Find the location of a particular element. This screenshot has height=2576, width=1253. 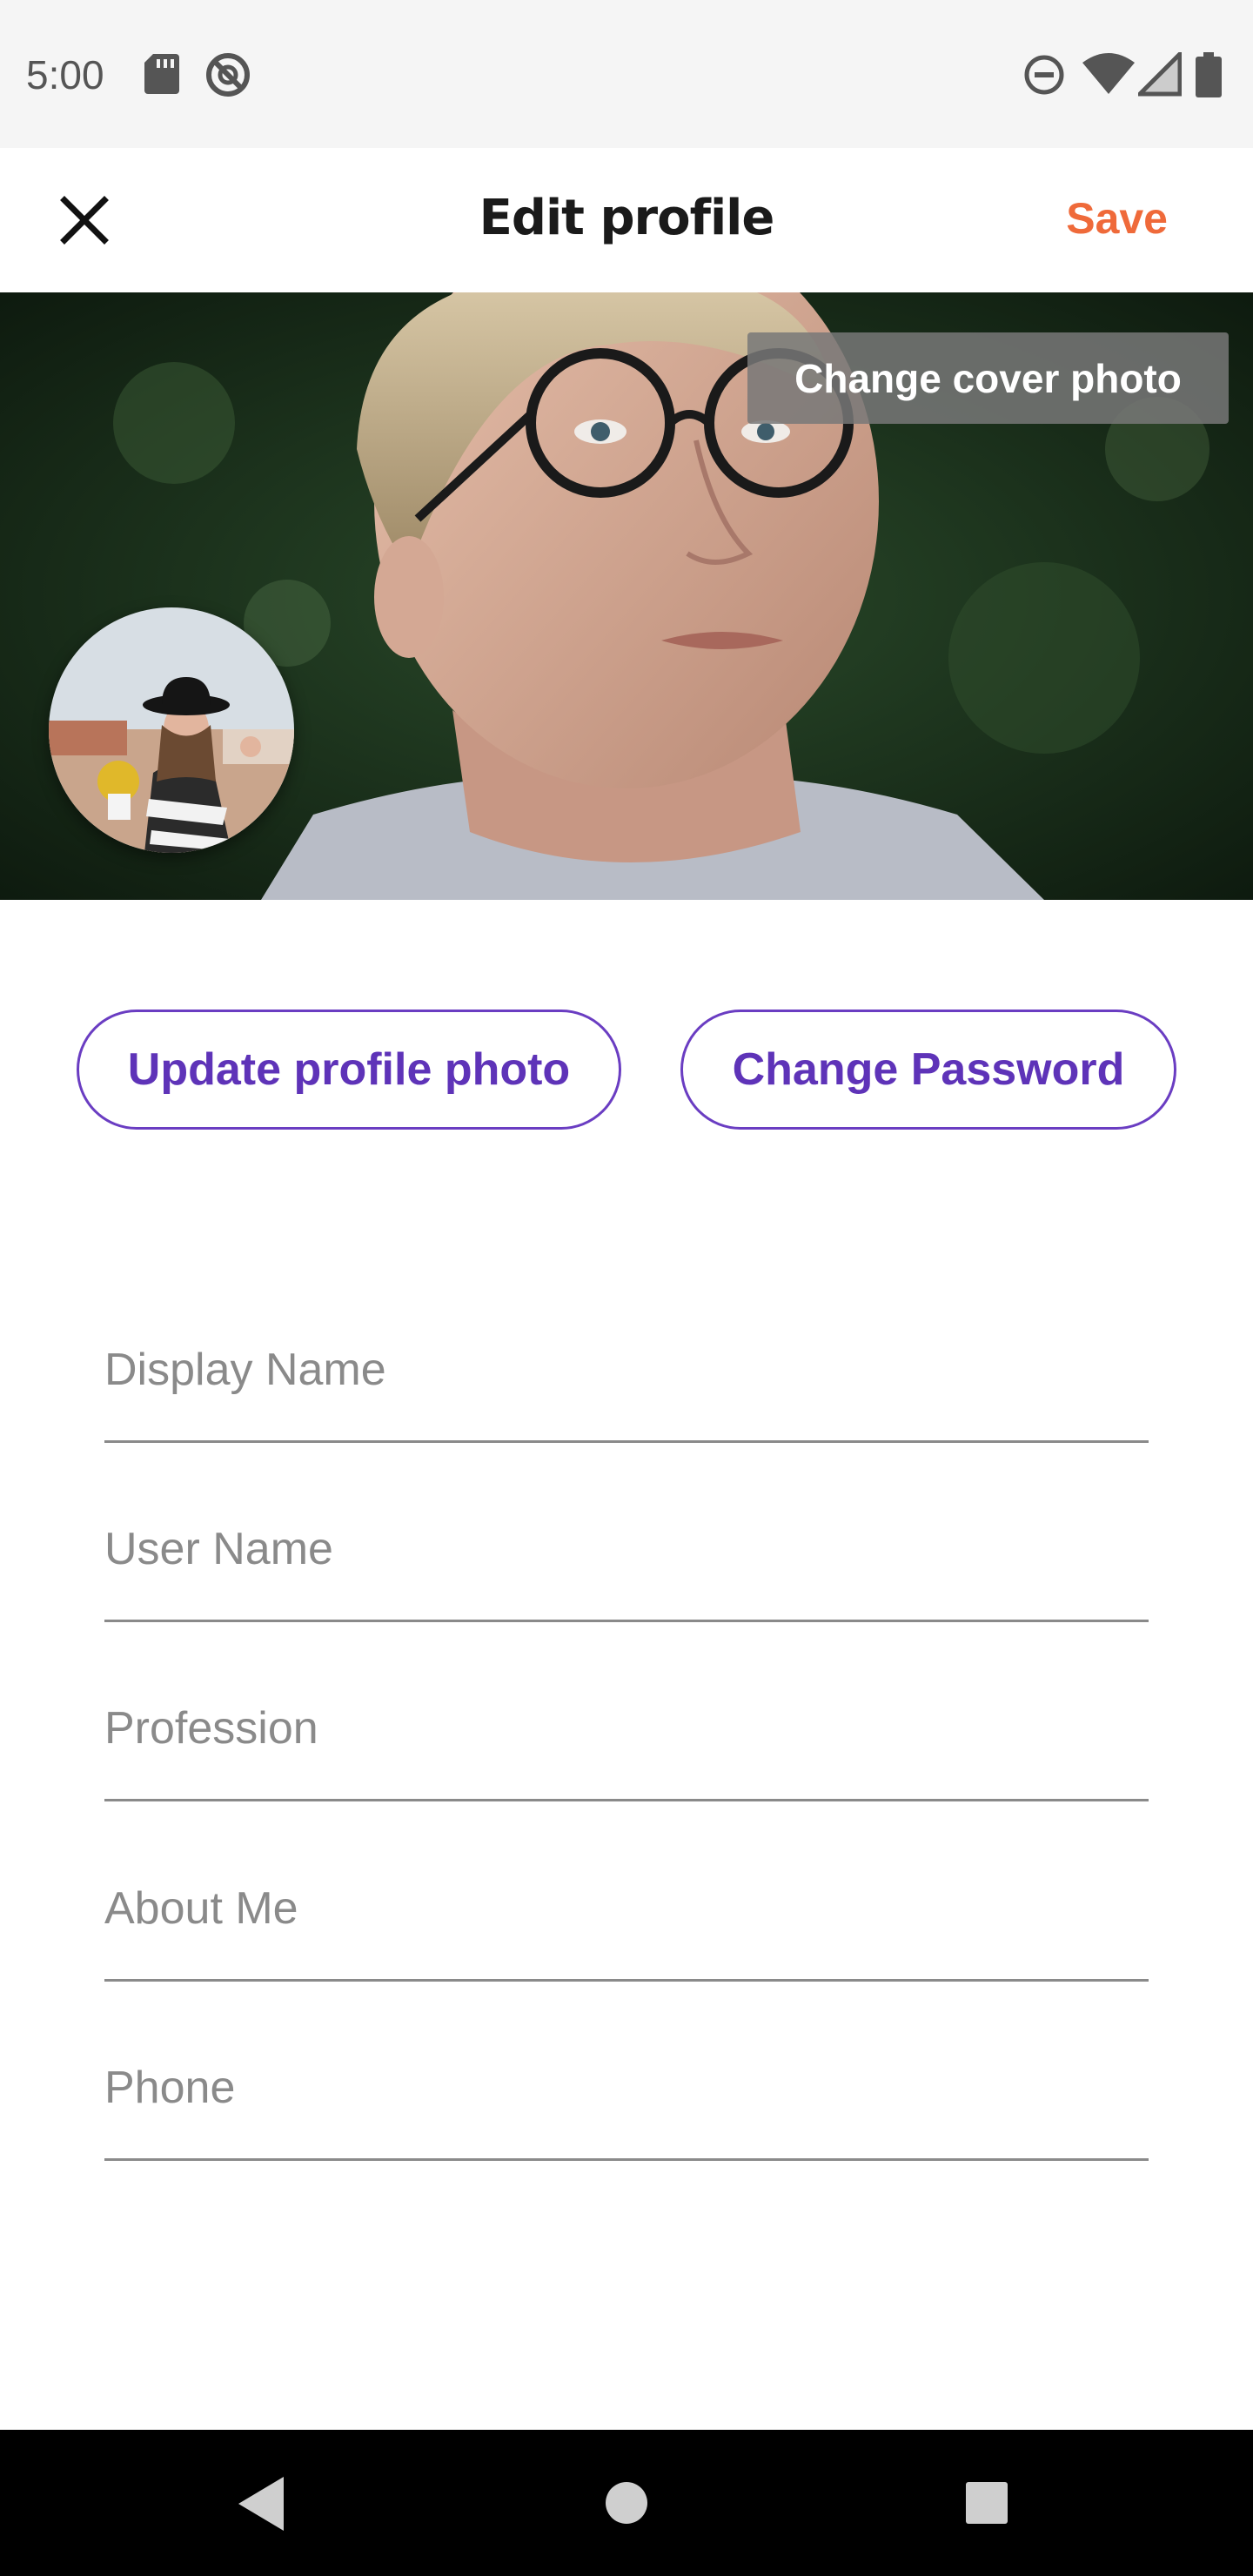

page-title: Edit profile is located at coordinates (627, 218).